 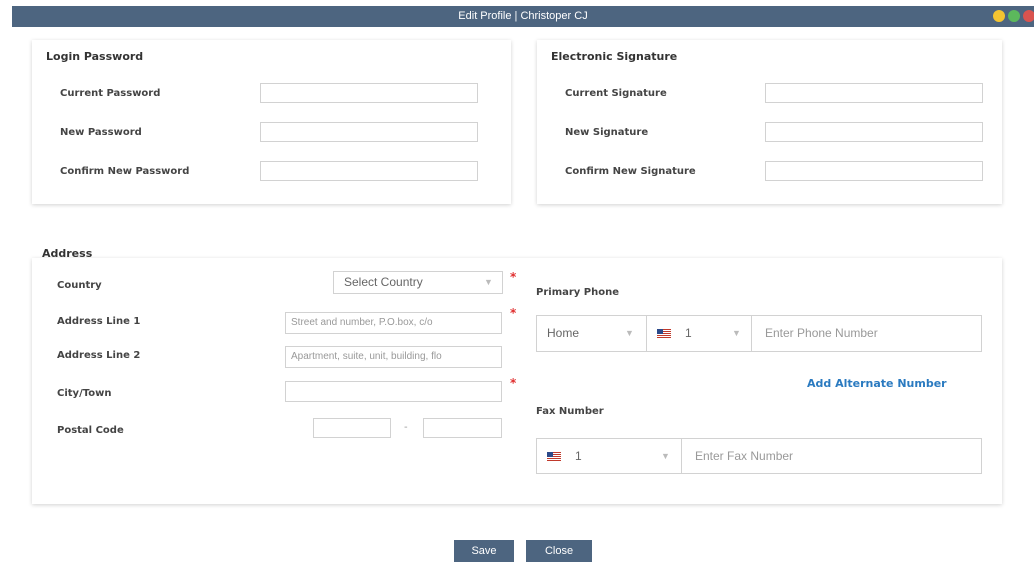 What do you see at coordinates (874, 93) in the screenshot?
I see `current-signature-input` at bounding box center [874, 93].